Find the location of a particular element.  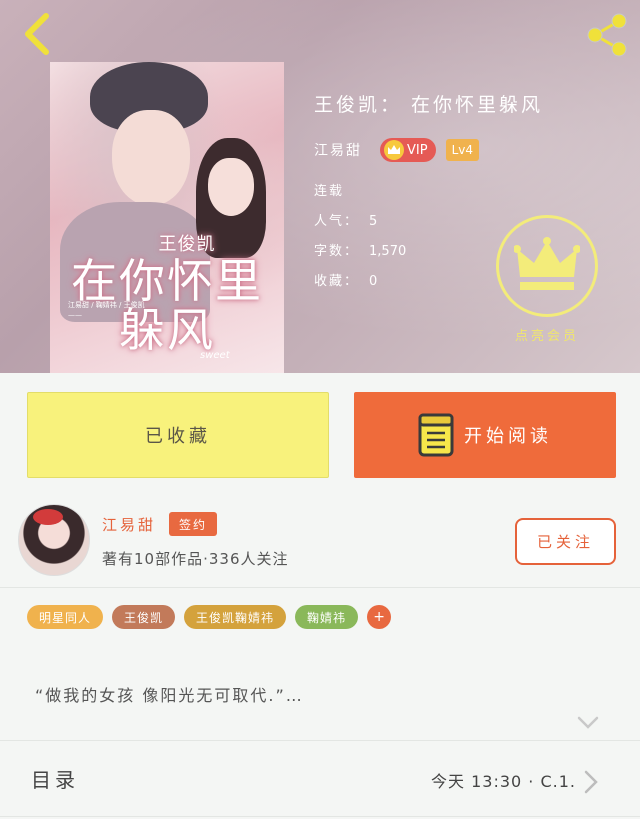

collected-label: 已收藏 is located at coordinates (178, 436).